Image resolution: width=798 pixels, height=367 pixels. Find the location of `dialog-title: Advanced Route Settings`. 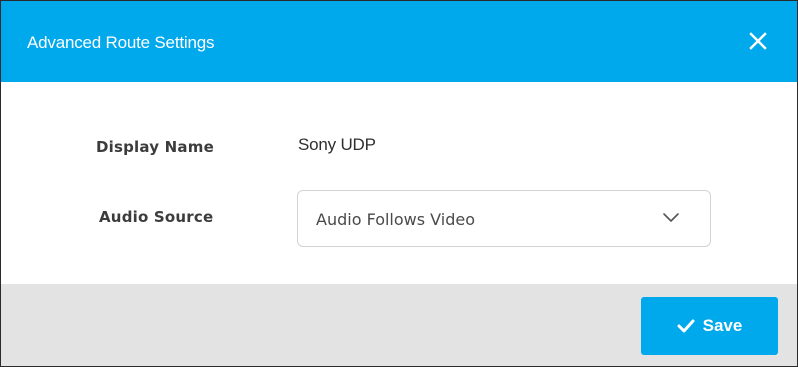

dialog-title: Advanced Route Settings is located at coordinates (121, 42).